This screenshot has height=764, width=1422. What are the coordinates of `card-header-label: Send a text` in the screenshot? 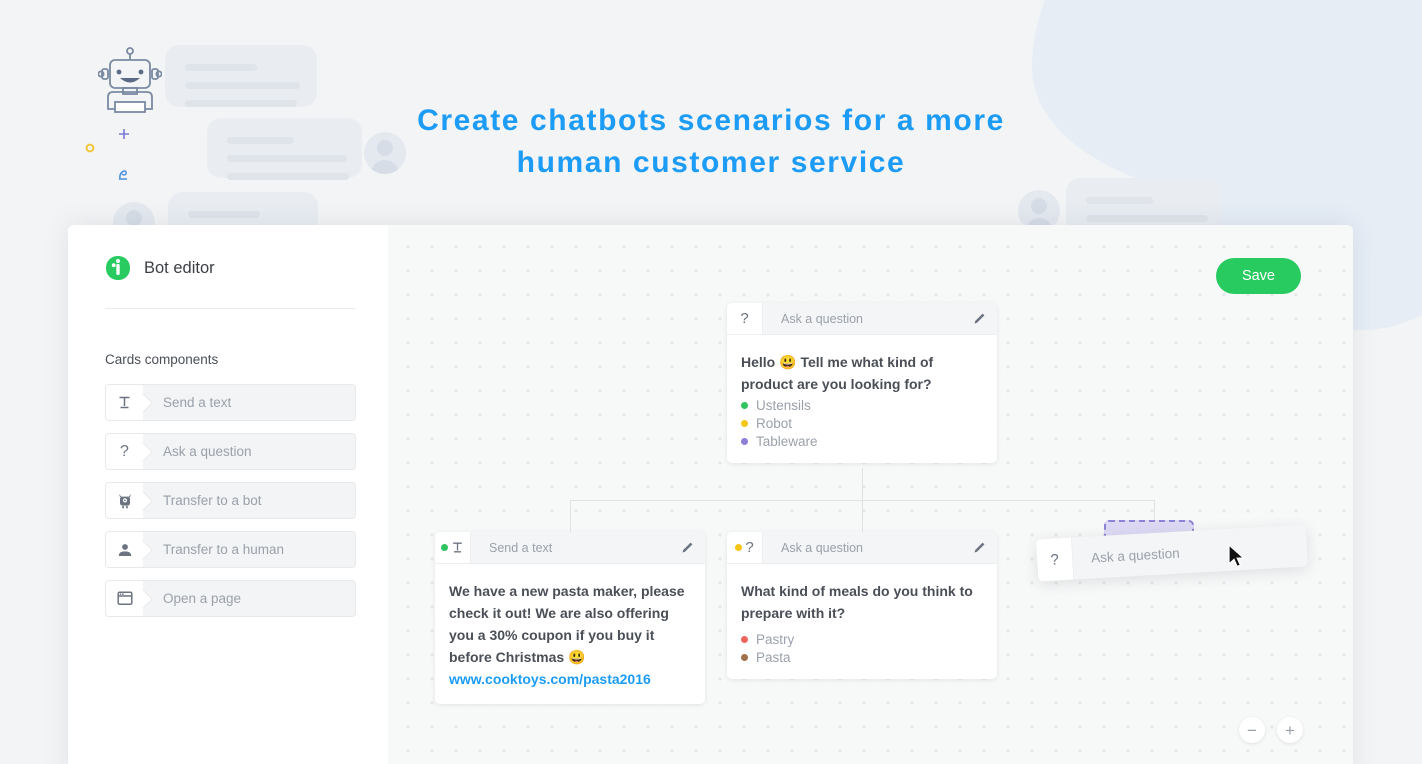 It's located at (521, 547).